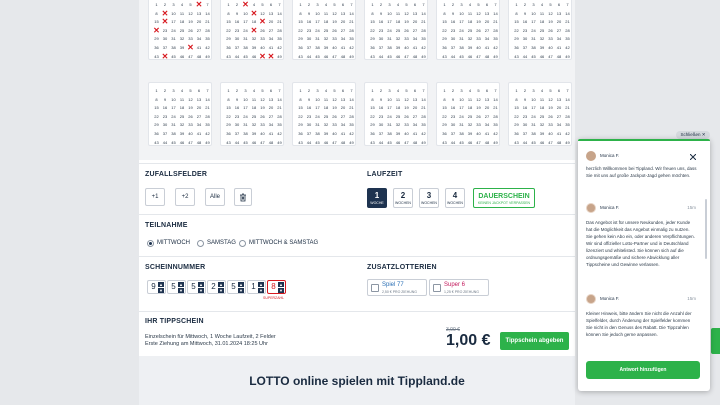  What do you see at coordinates (216, 287) in the screenshot?
I see `scheinnummer-digit: 2 ▲ ▼` at bounding box center [216, 287].